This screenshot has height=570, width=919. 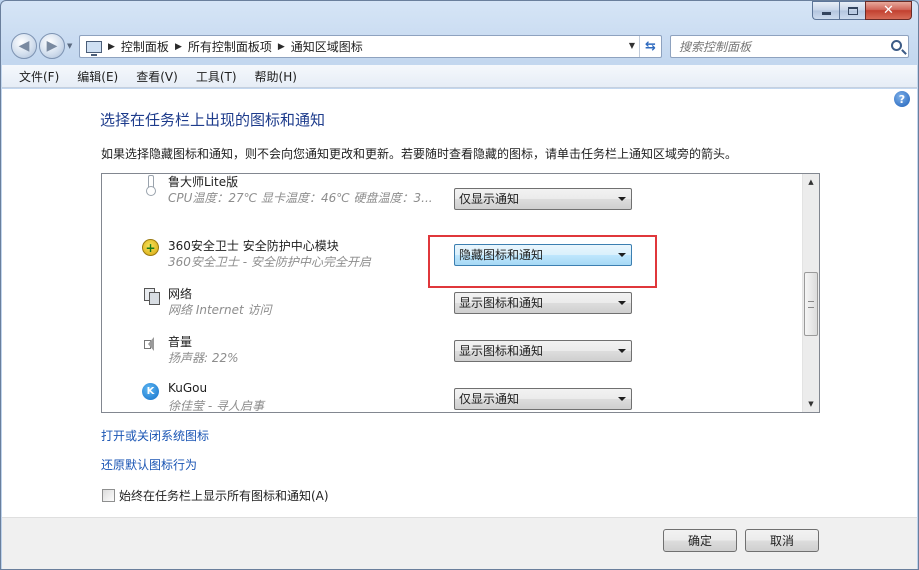 I want to click on network-icon, so click(x=151, y=296).